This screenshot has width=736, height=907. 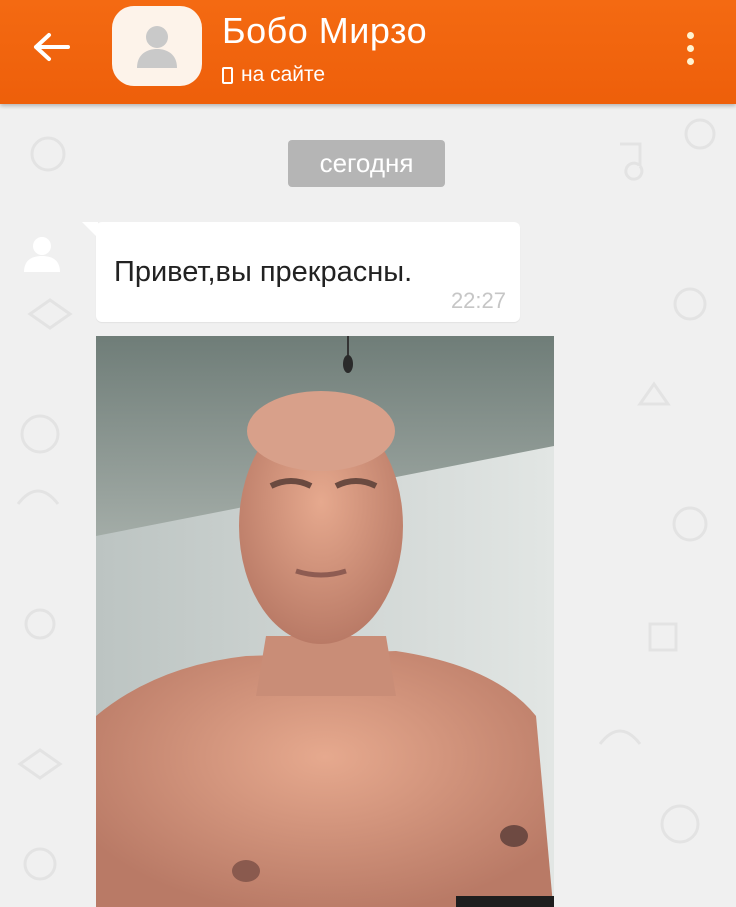 I want to click on mobile-phone-icon, so click(x=227, y=75).